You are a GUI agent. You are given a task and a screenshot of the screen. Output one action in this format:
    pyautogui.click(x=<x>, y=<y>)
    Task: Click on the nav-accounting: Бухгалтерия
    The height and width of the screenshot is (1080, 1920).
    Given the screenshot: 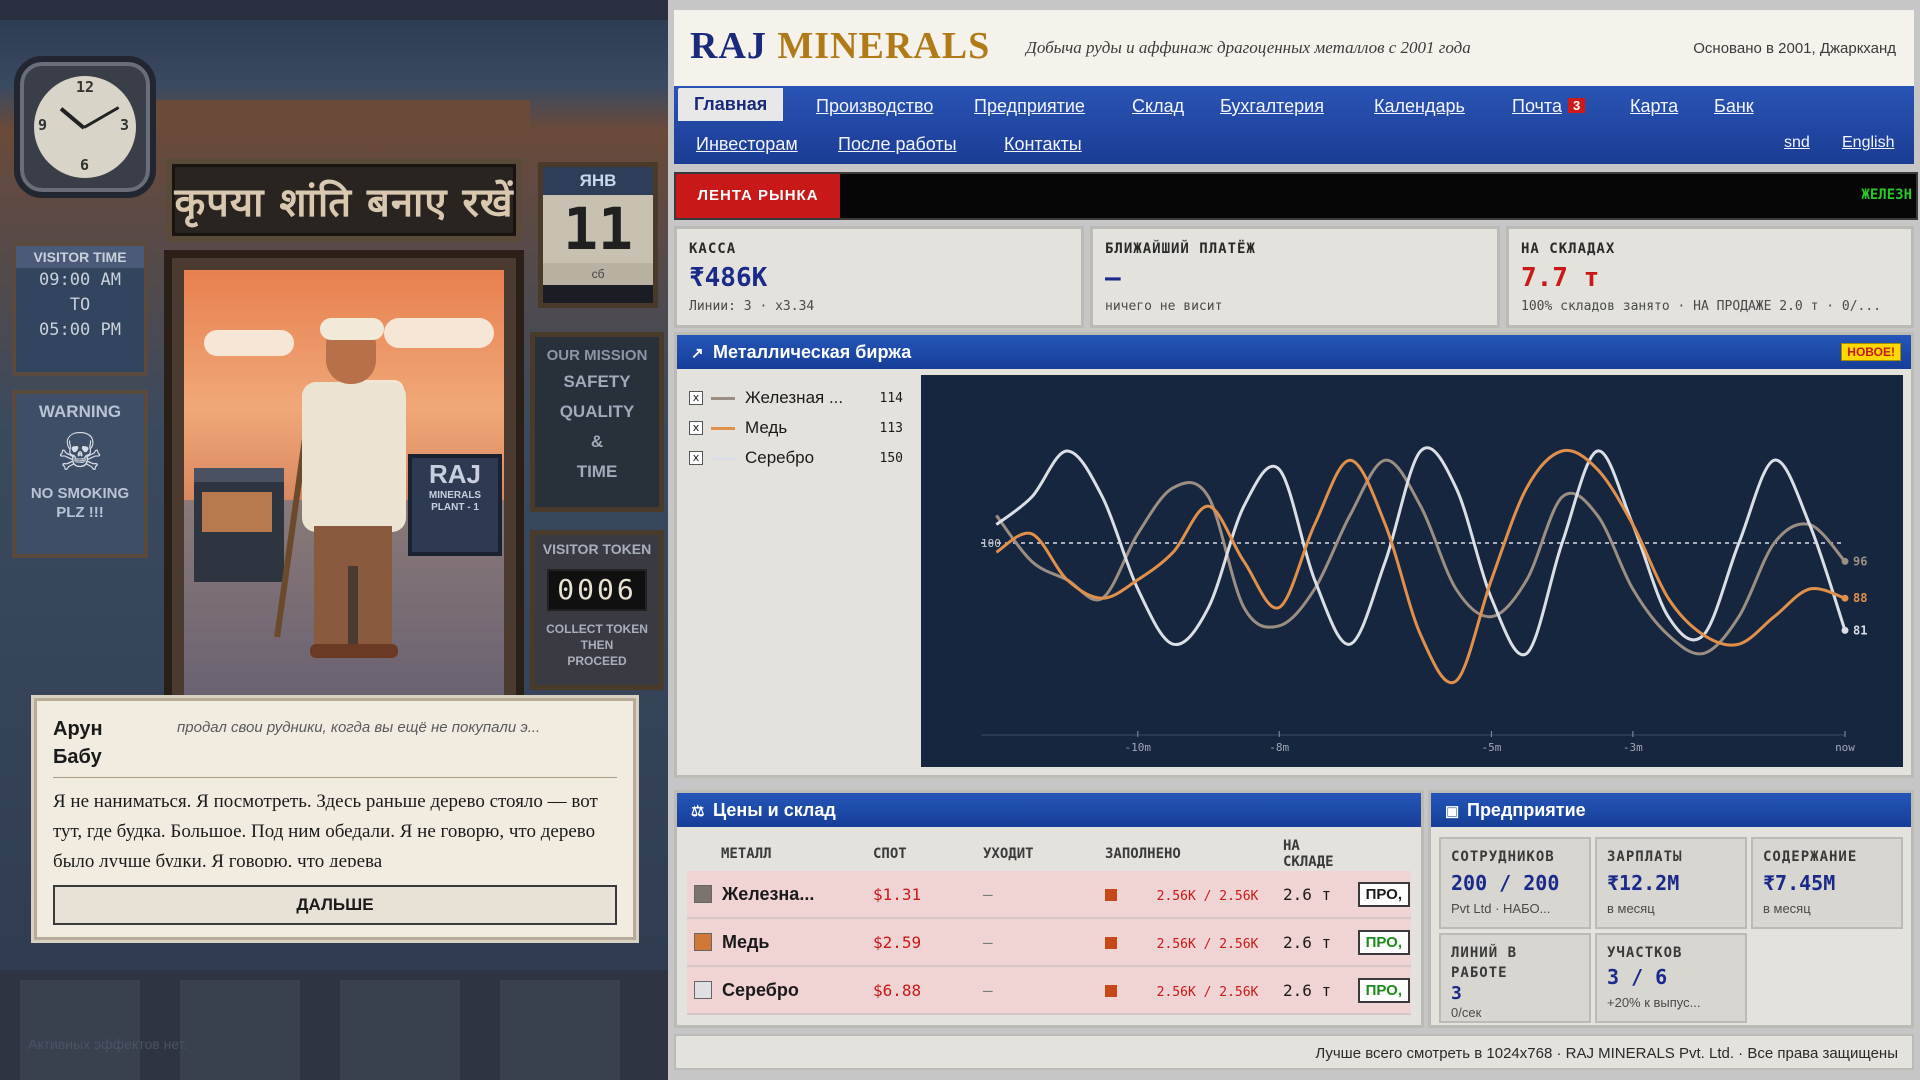 What is the action you would take?
    pyautogui.click(x=1272, y=106)
    